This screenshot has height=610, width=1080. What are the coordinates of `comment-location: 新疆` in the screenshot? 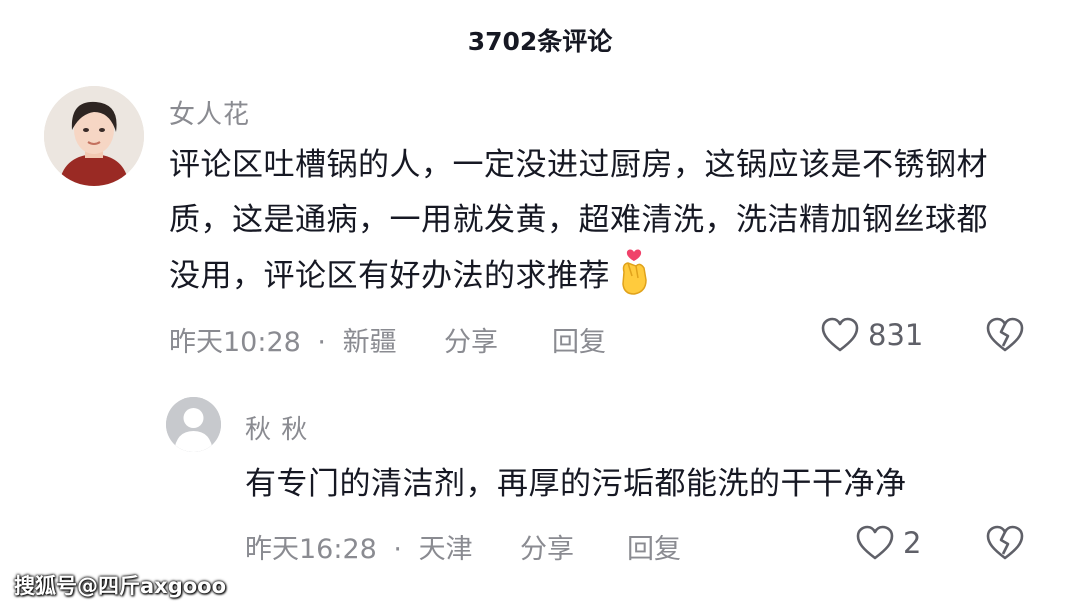 It's located at (369, 342).